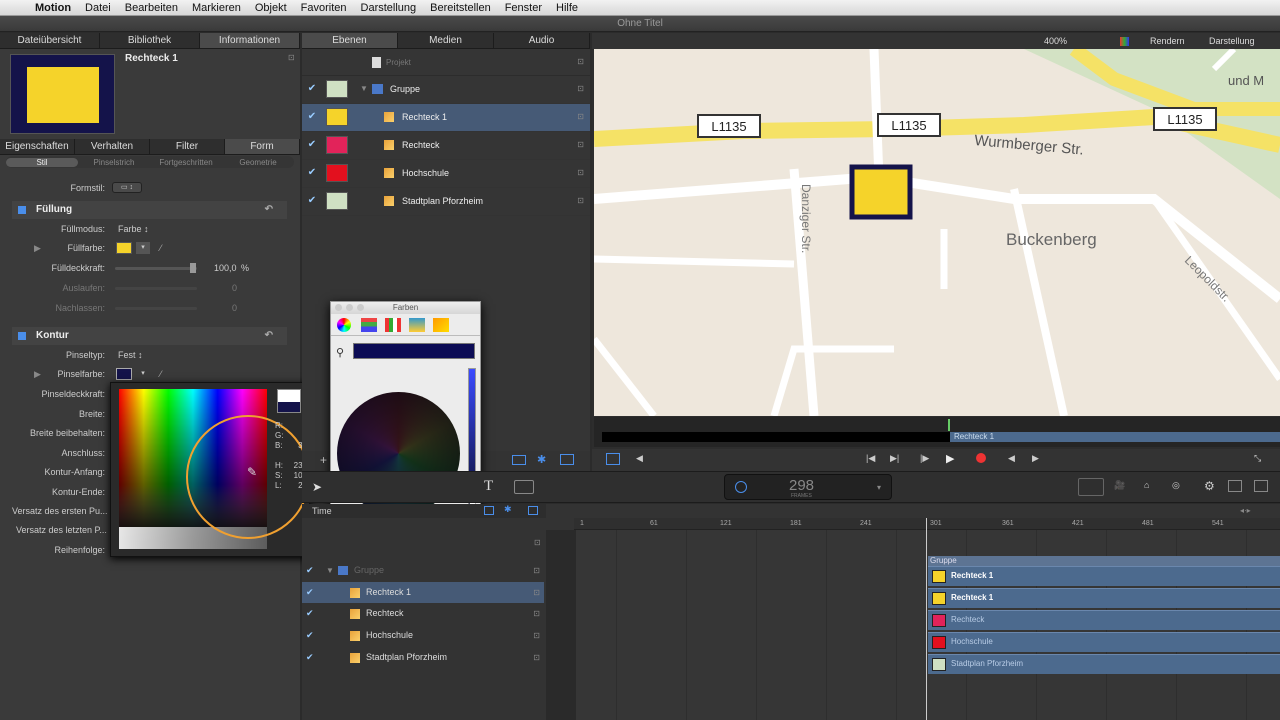 Image resolution: width=1280 pixels, height=720 pixels. Describe the element at coordinates (324, 8) in the screenshot. I see `menu-favorites: Favoriten` at that location.